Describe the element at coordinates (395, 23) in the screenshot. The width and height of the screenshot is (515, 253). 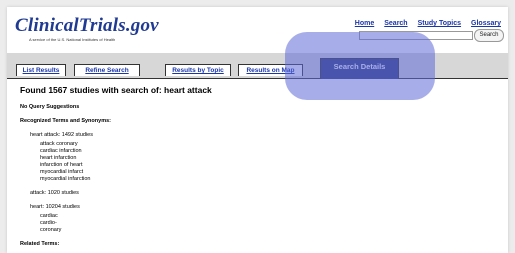
I see `search-link: Search` at that location.